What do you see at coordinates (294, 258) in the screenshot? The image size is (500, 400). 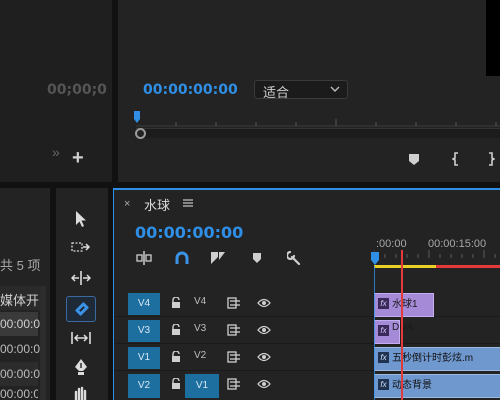 I see `wrench-settings-icon` at bounding box center [294, 258].